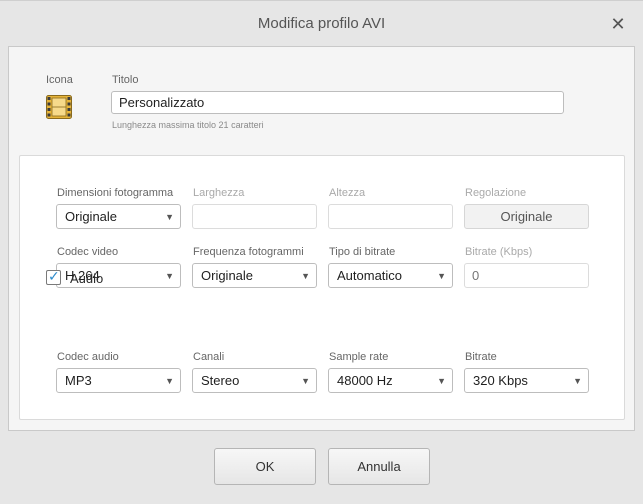 The image size is (643, 504). Describe the element at coordinates (88, 252) in the screenshot. I see `video-codec-label: Codec video` at that location.